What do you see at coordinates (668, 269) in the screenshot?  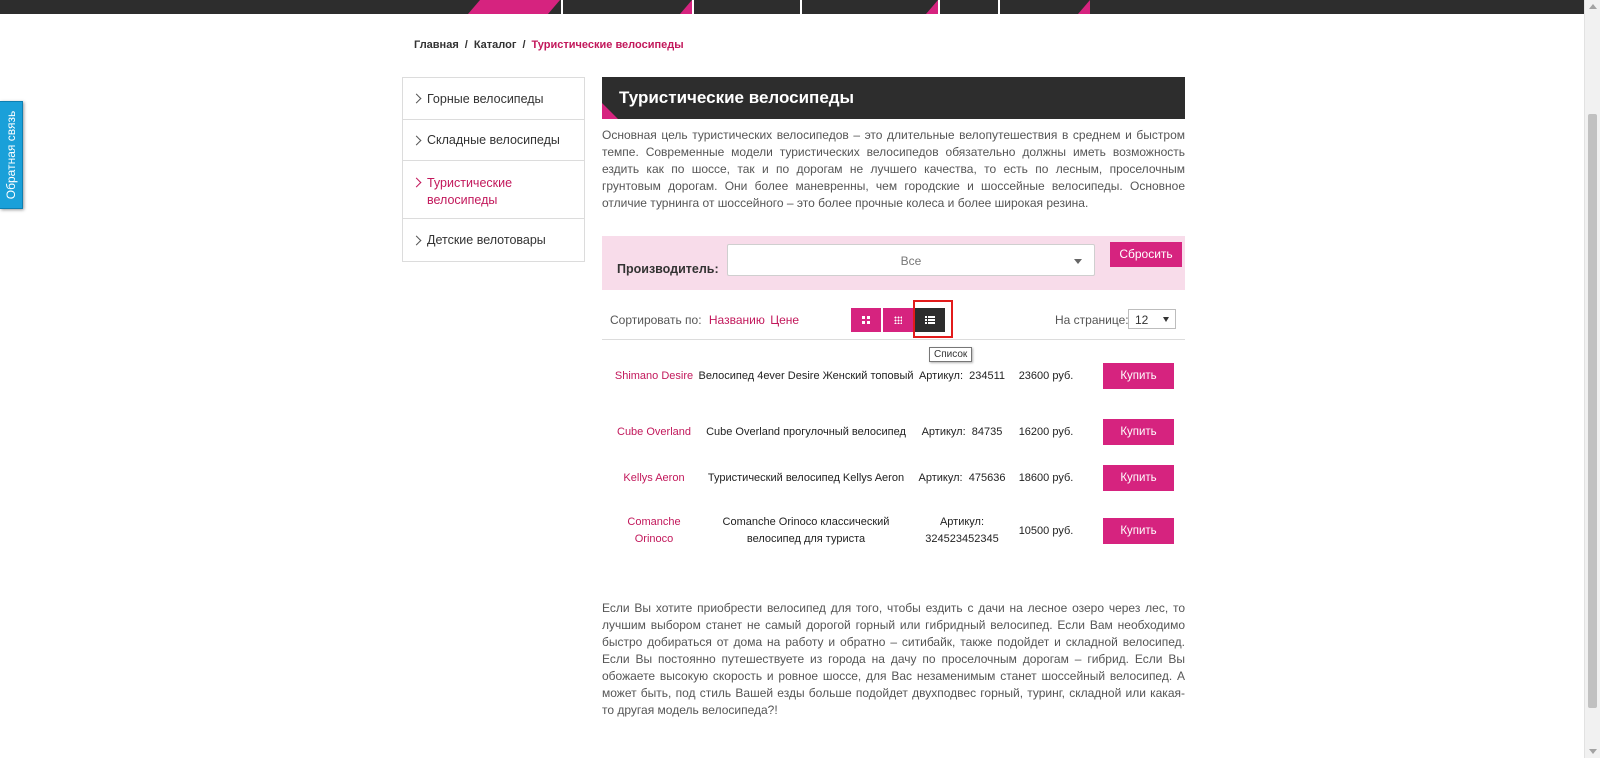 I see `manufacturer-label: Производитель:` at bounding box center [668, 269].